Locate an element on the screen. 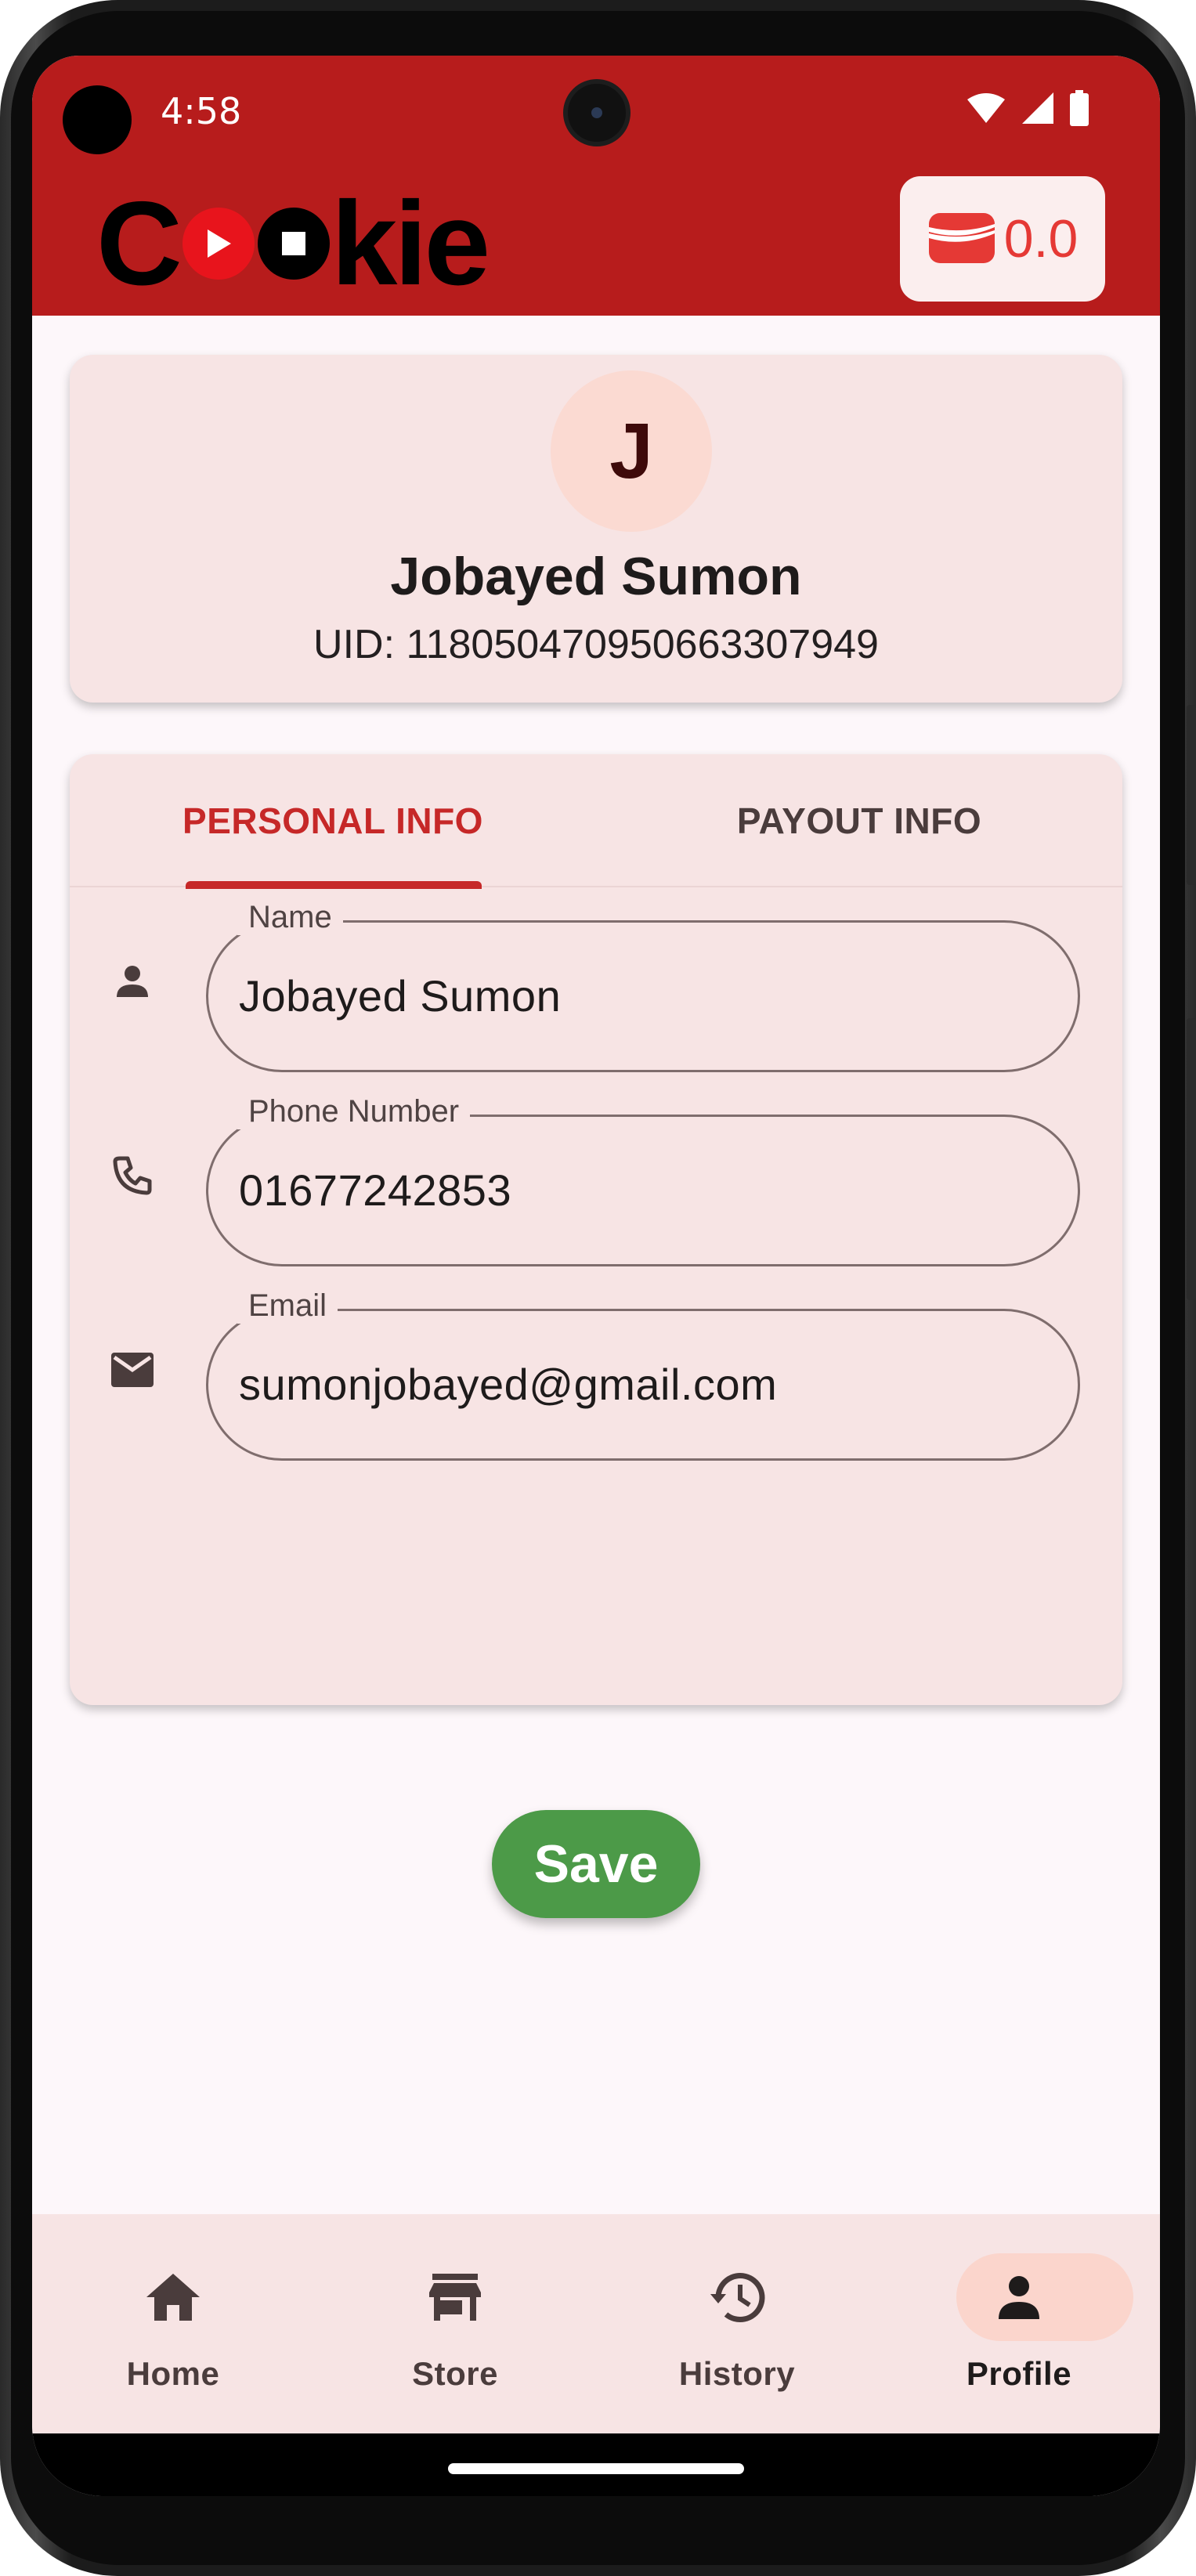 Image resolution: width=1196 pixels, height=2576 pixels. name-field-value: Jobayed Sumon is located at coordinates (400, 996).